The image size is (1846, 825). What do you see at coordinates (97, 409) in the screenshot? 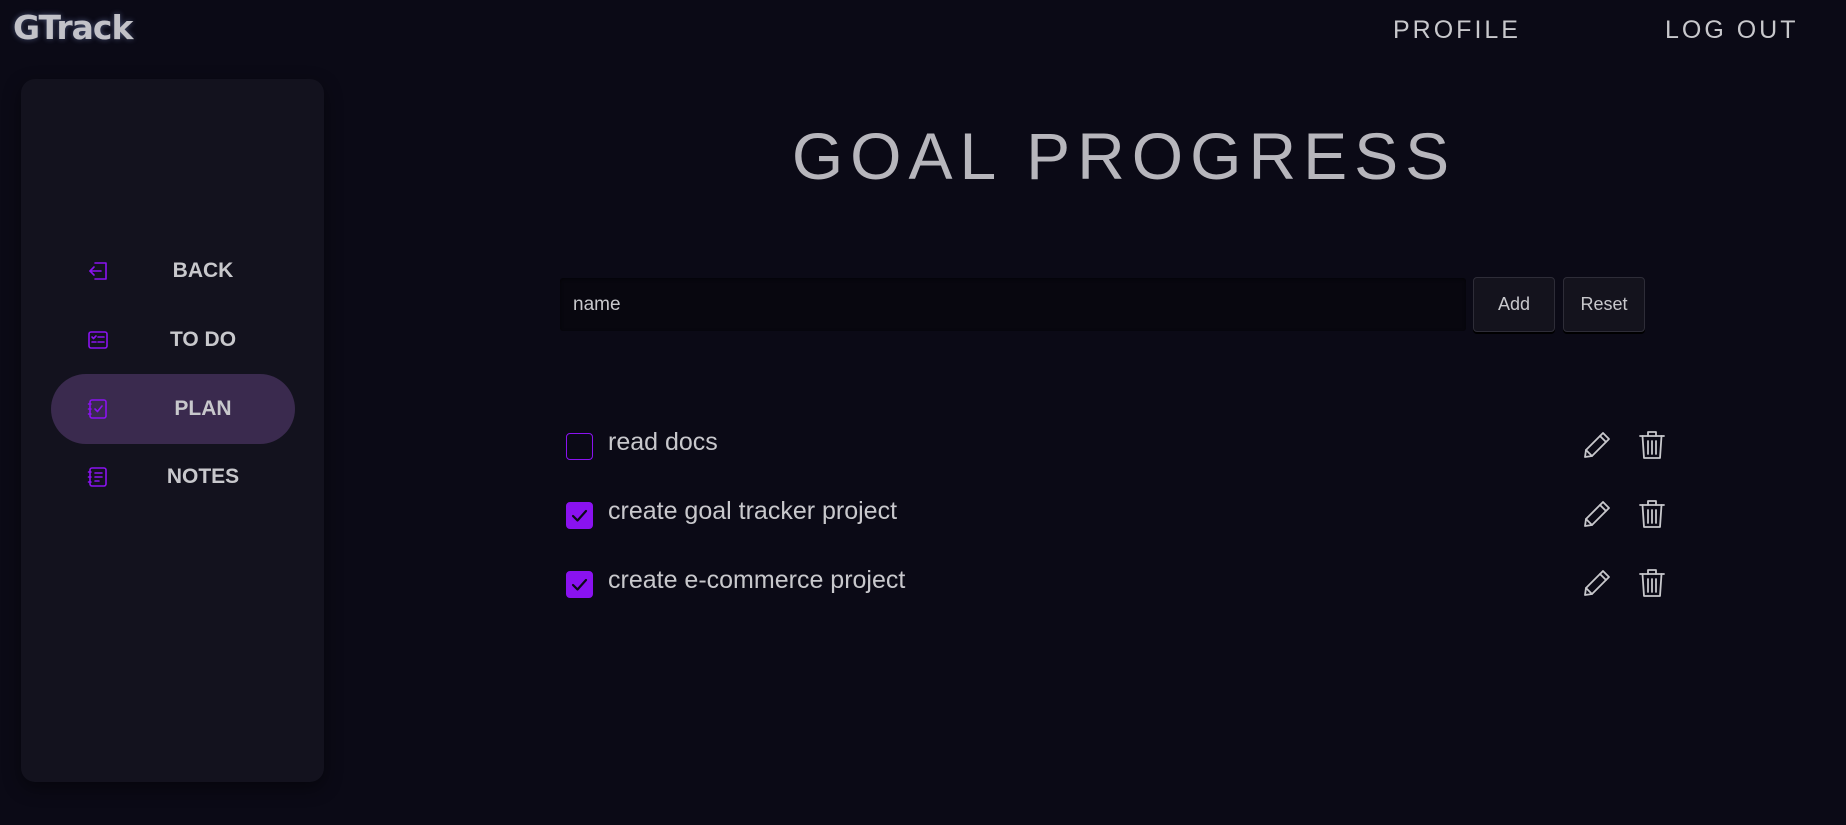
I see `checklist-icon` at bounding box center [97, 409].